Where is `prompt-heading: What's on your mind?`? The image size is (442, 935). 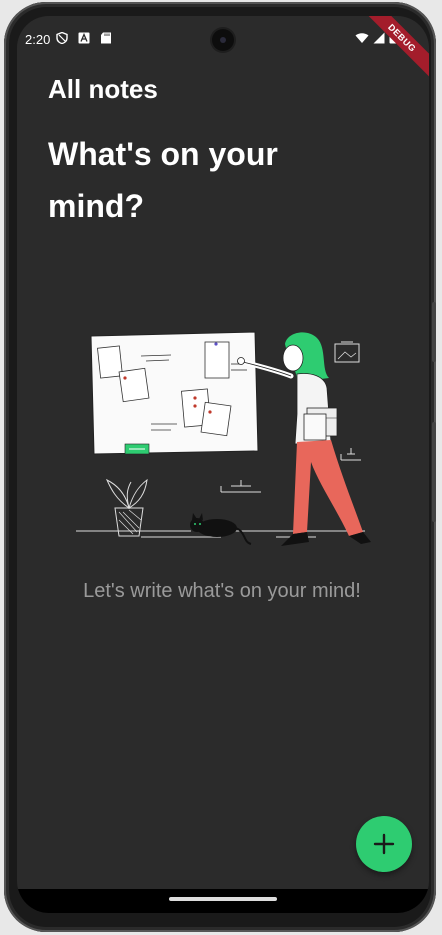 prompt-heading: What's on your mind? is located at coordinates (163, 180).